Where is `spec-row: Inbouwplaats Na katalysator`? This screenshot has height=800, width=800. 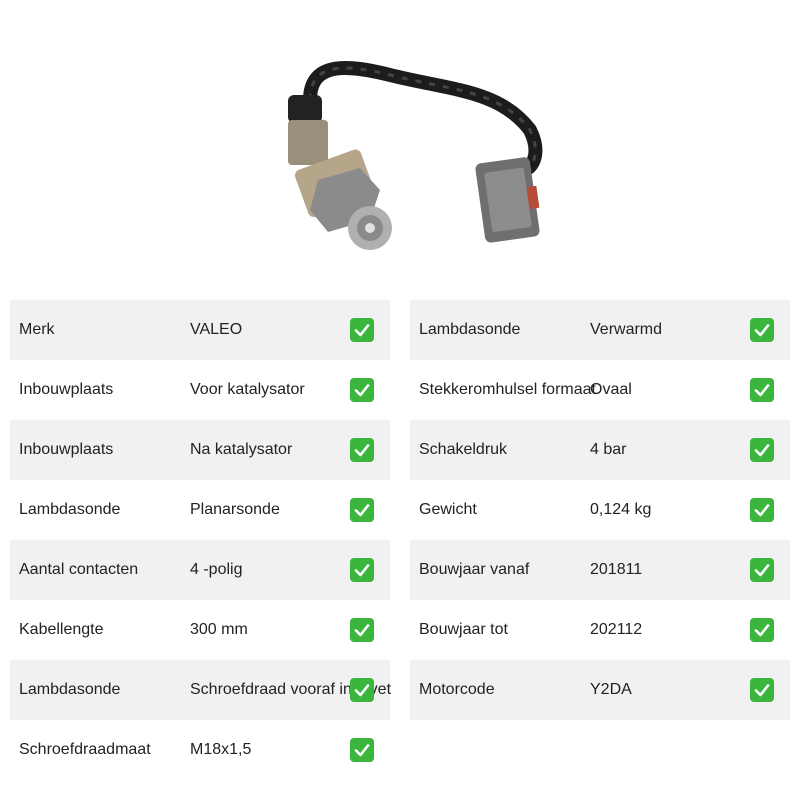
spec-row: Inbouwplaats Na katalysator is located at coordinates (200, 450).